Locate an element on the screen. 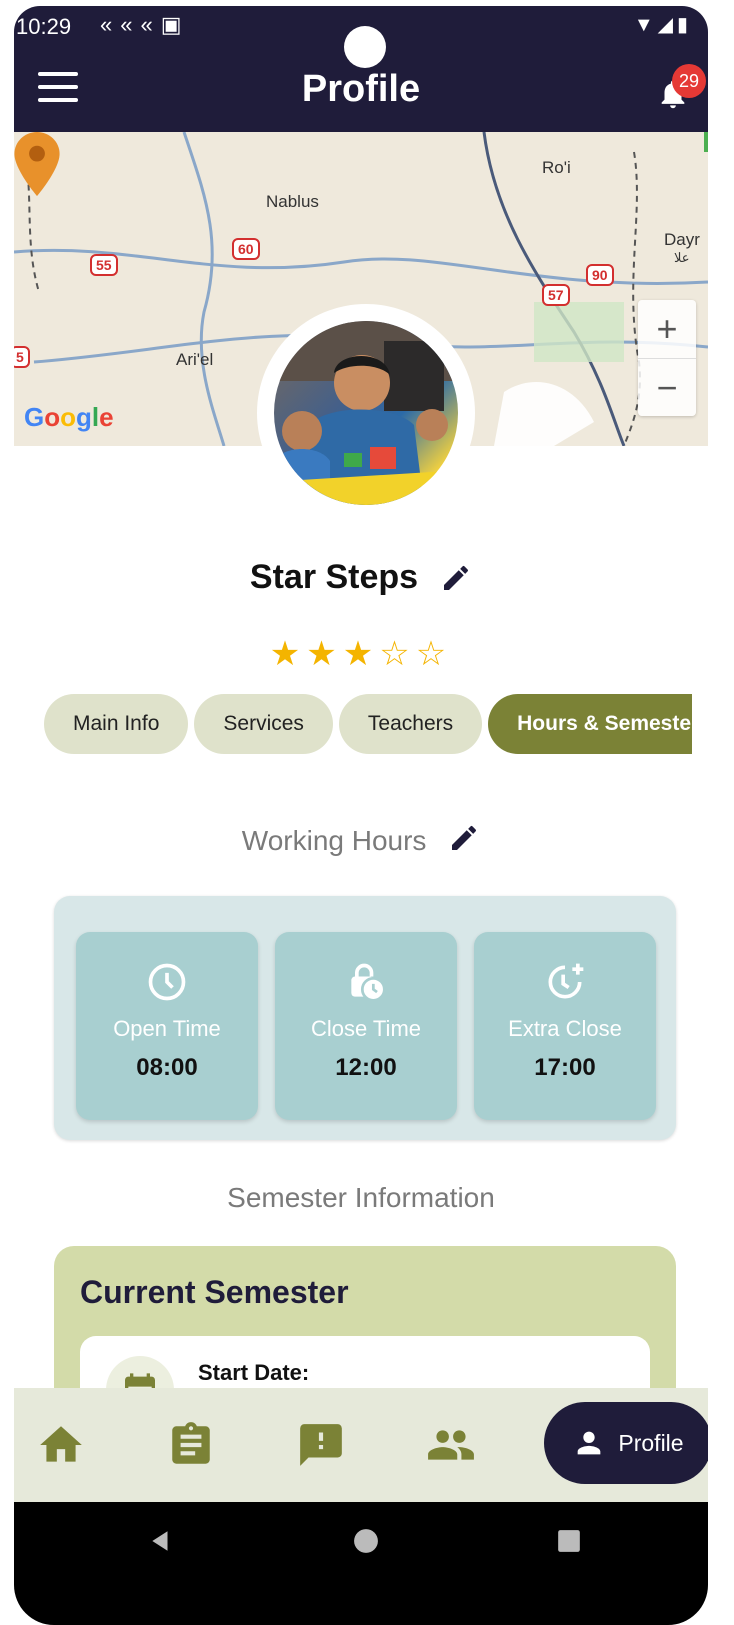  working-hours-title: Working Hours is located at coordinates (334, 840).